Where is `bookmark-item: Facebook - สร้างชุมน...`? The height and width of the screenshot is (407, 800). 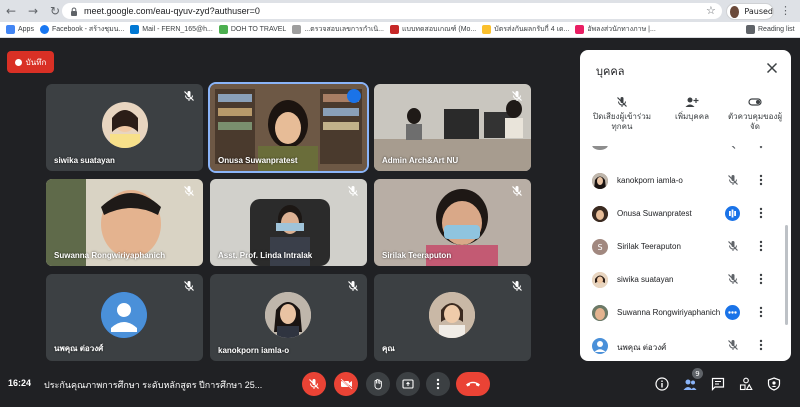
bookmark-item: Facebook - สร้างชุมน... is located at coordinates (81, 29).